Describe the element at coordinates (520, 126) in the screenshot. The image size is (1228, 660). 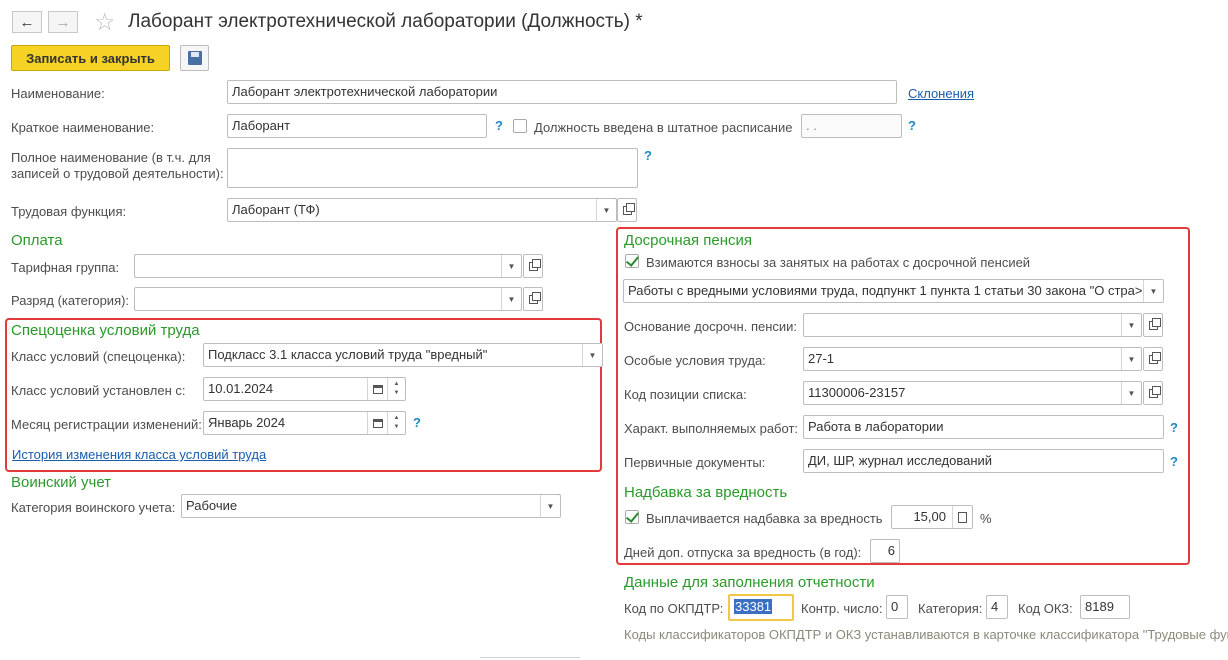
I see `staff-schedule-checkbox` at that location.